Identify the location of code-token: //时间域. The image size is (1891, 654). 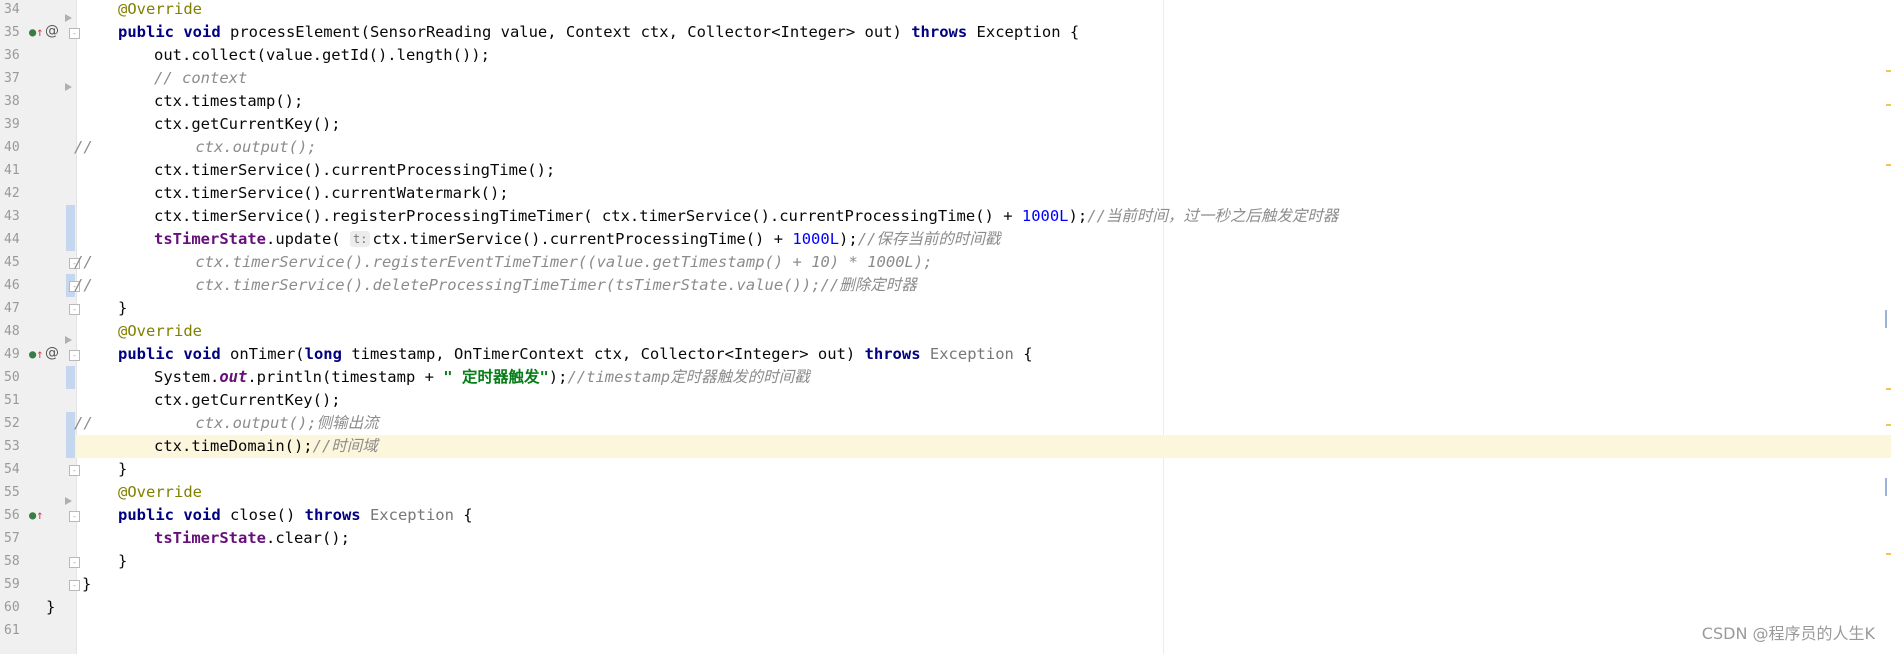
(345, 446).